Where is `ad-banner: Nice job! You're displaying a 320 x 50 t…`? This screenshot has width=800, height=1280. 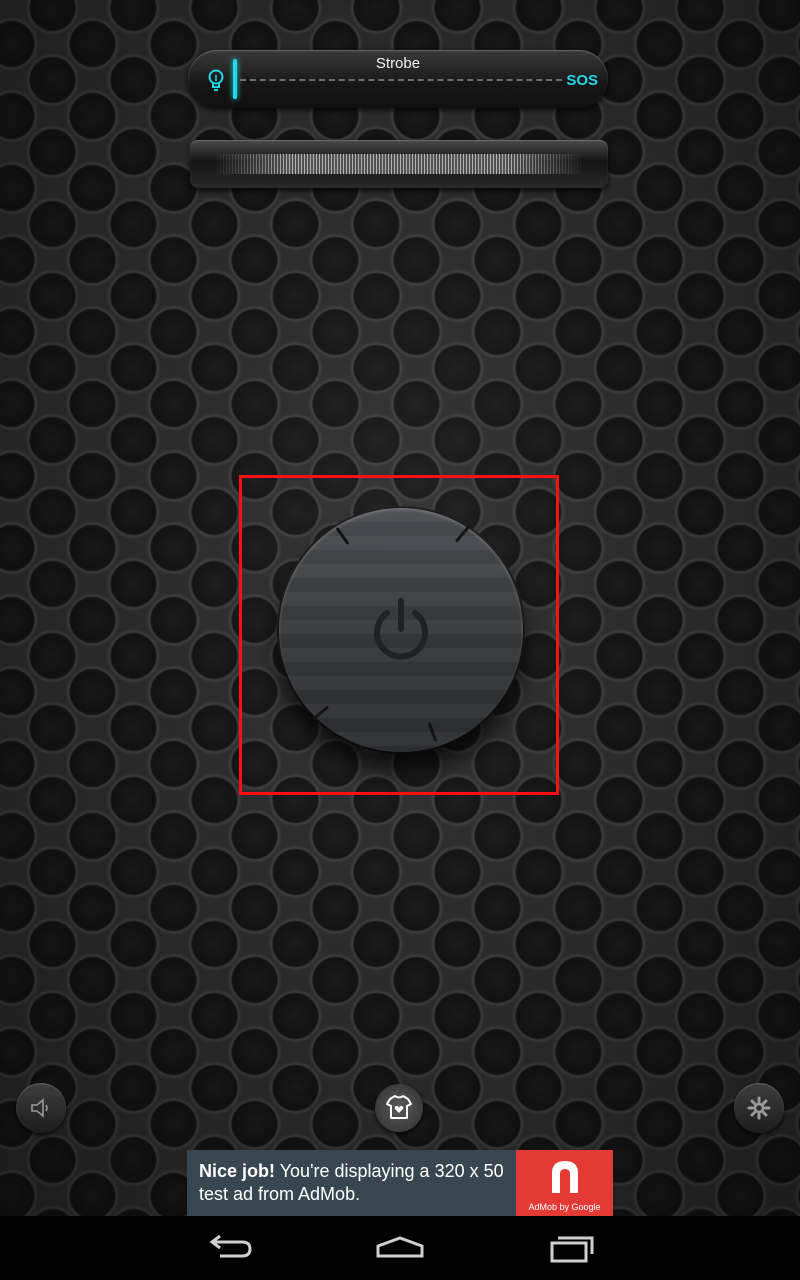
ad-banner: Nice job! You're displaying a 320 x 50 t… is located at coordinates (400, 1183).